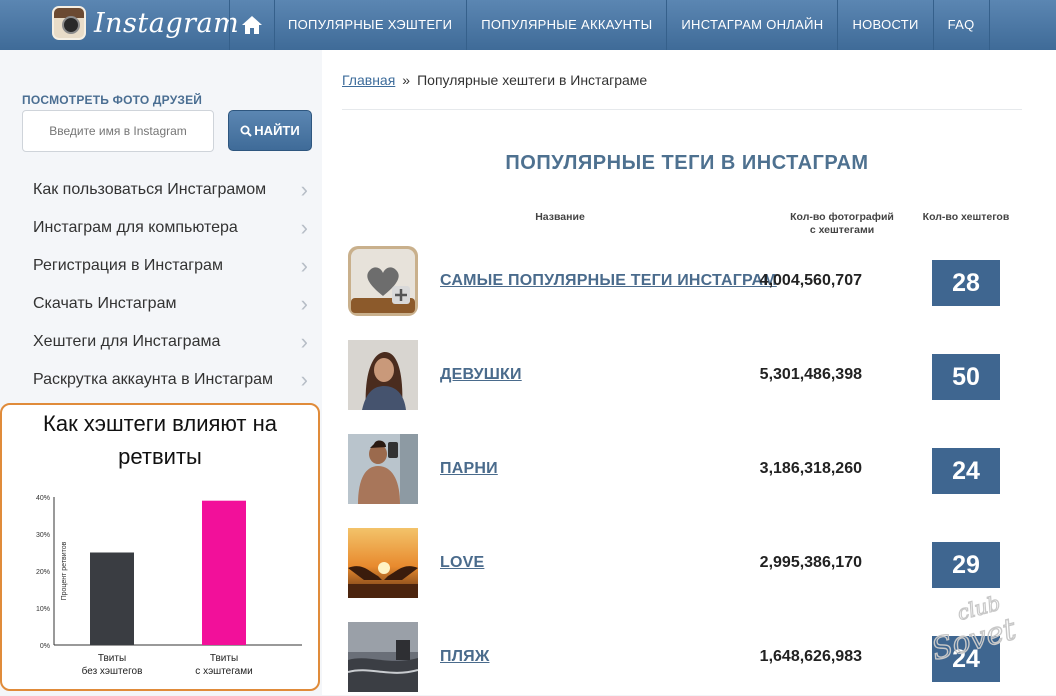  What do you see at coordinates (842, 230) in the screenshot?
I see `column-header-photos-line2: с хештегами` at bounding box center [842, 230].